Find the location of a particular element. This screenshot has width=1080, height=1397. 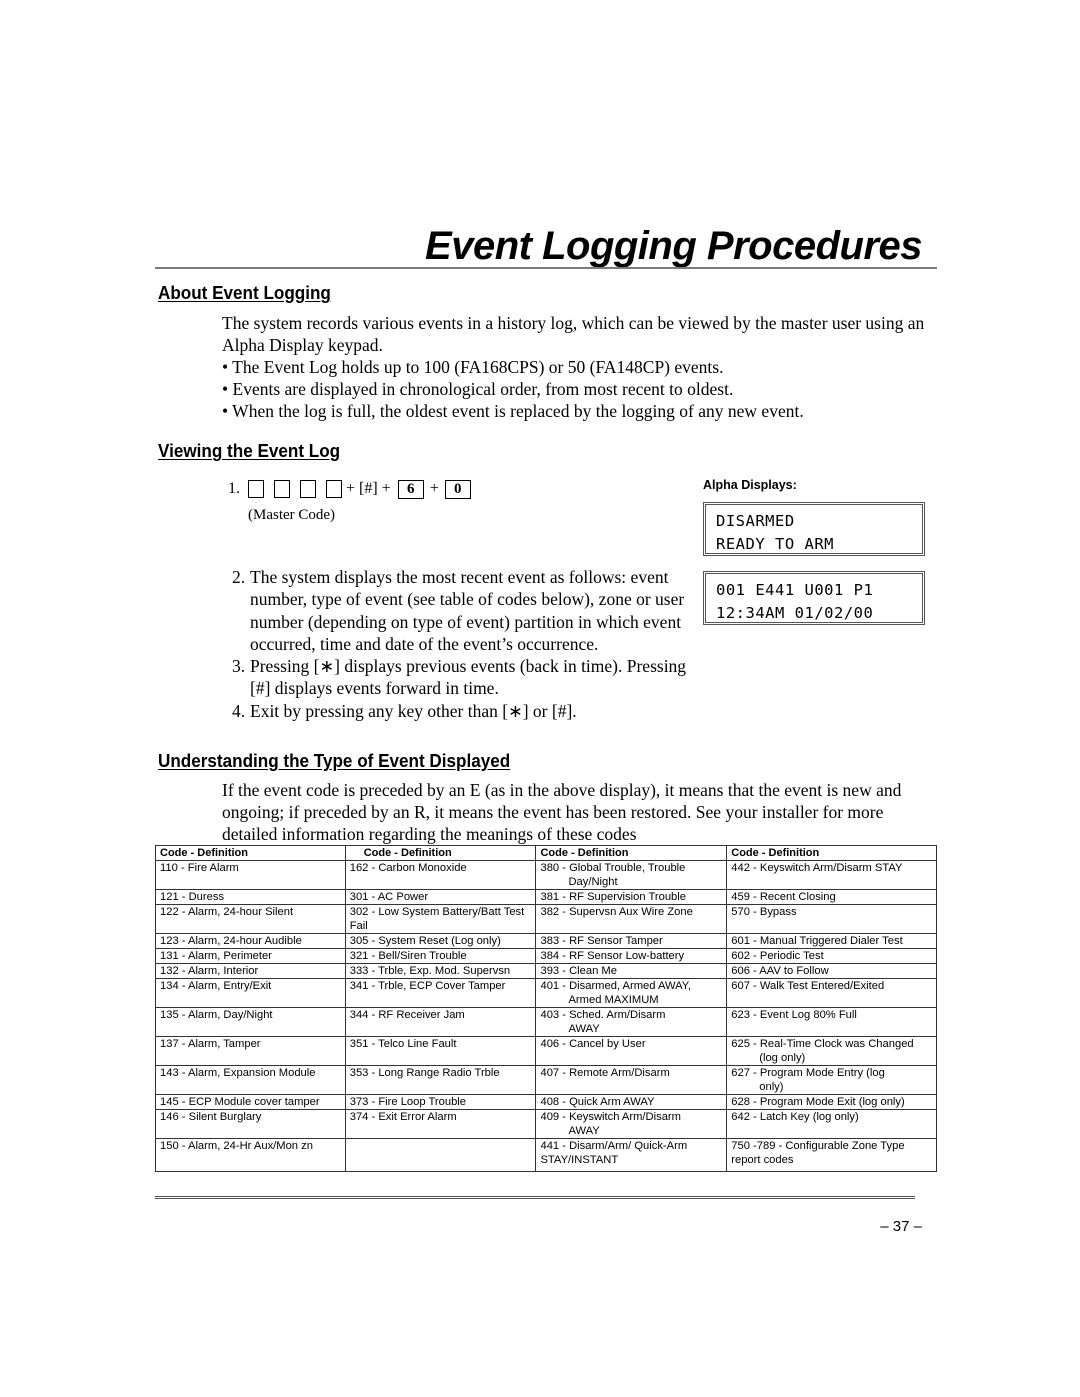

table-cell: 123 - Alarm, 24-hour Audible is located at coordinates (250, 941).